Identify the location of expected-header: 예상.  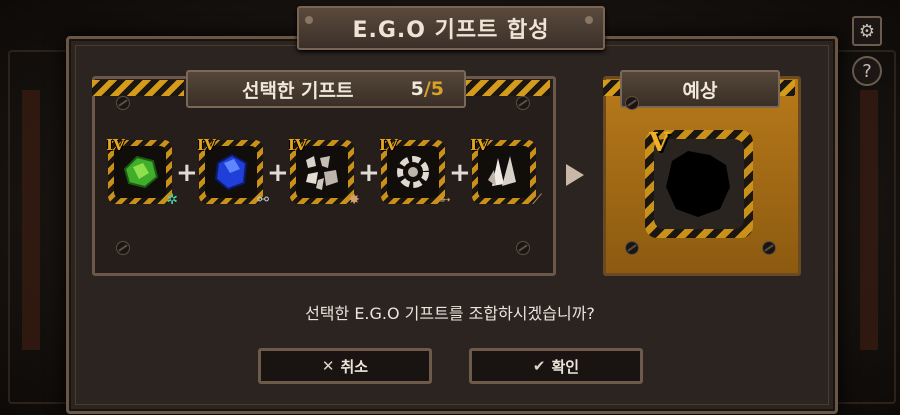
(700, 89).